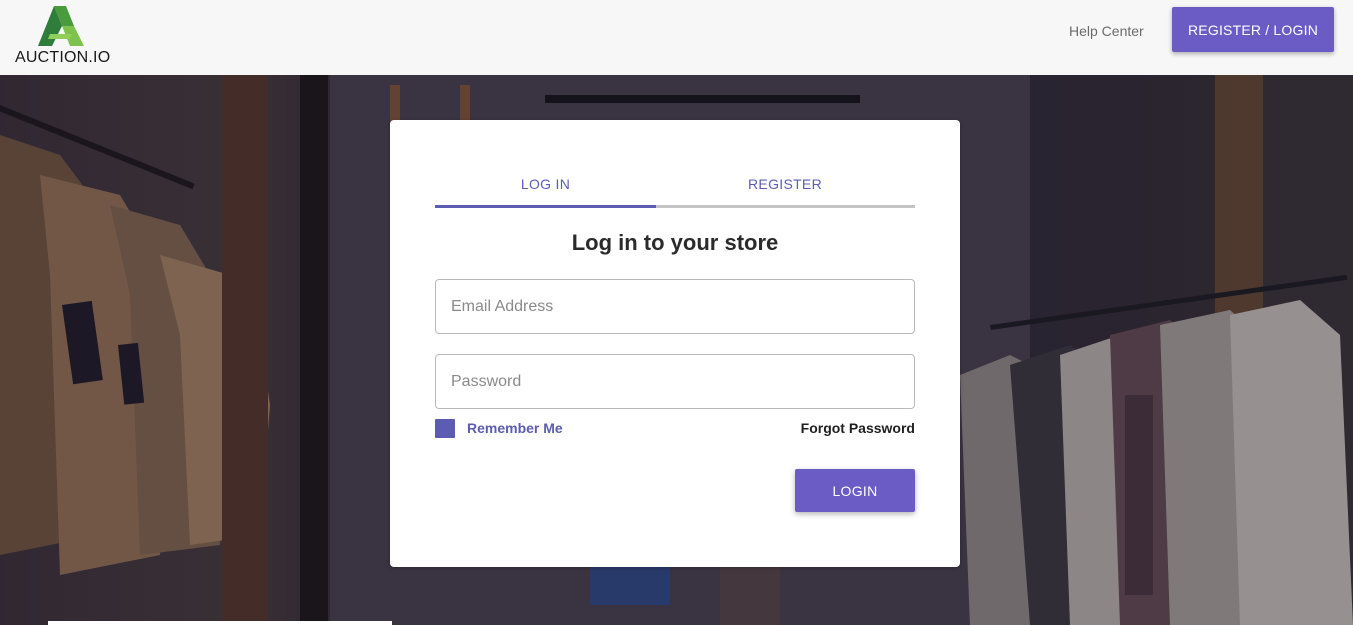 This screenshot has width=1353, height=625. Describe the element at coordinates (785, 188) in the screenshot. I see `tab-register: REGISTER` at that location.